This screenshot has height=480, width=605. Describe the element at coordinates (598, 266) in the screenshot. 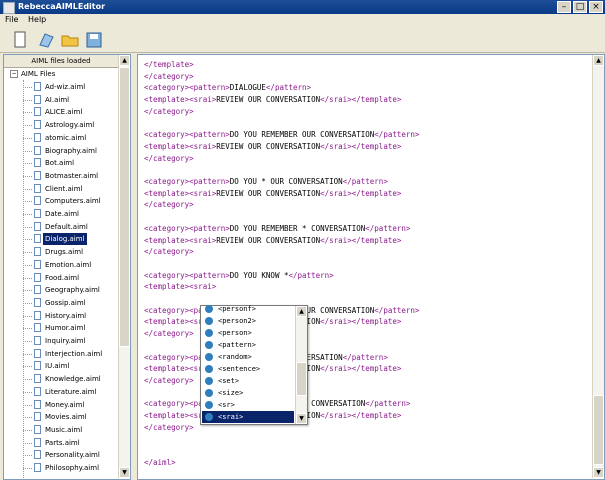

I see `editor-scrollbar: ▲ ▼` at that location.